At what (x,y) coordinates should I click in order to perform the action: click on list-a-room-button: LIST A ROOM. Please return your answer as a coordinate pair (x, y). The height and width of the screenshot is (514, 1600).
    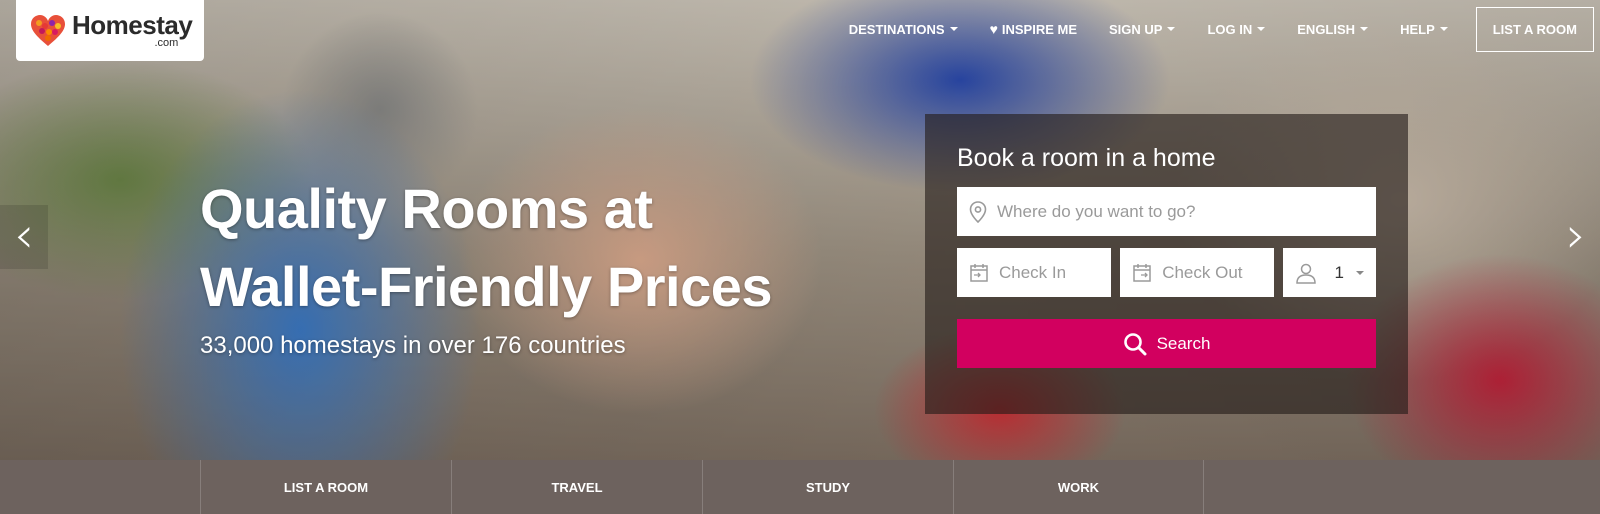
    Looking at the image, I should click on (1534, 29).